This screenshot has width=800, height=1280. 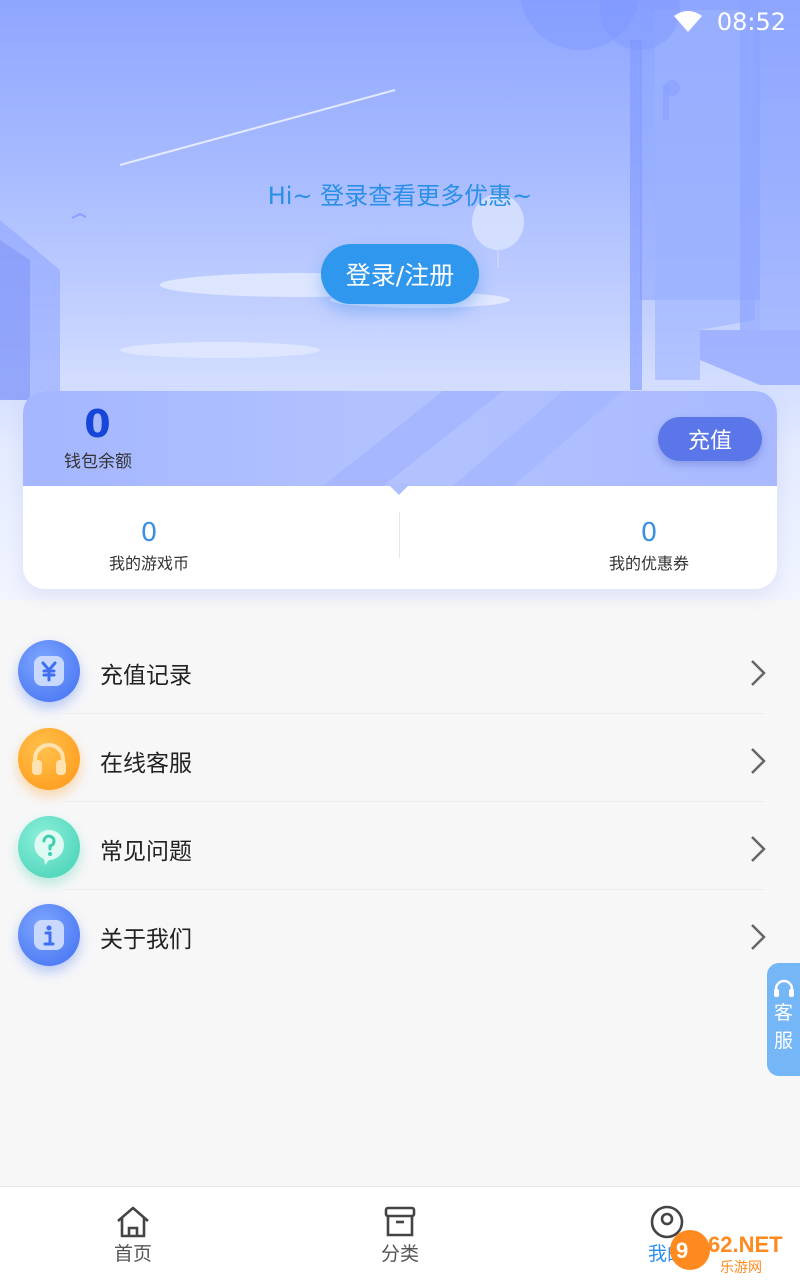 What do you see at coordinates (146, 940) in the screenshot?
I see `menu-label: 关于我们` at bounding box center [146, 940].